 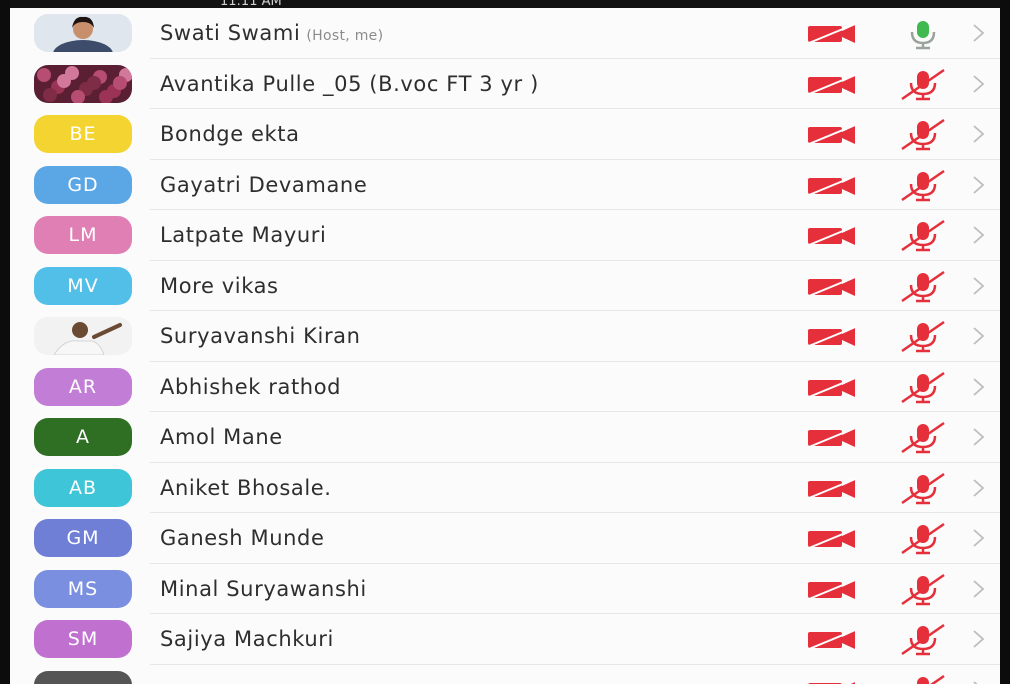 I want to click on participant-avatar: GD, so click(x=83, y=184).